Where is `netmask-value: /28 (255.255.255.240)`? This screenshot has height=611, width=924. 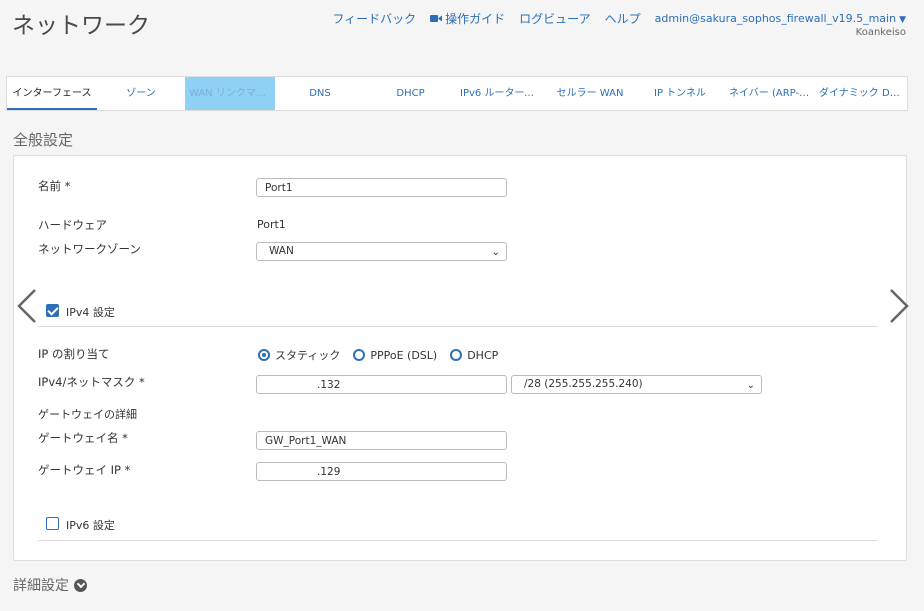 netmask-value: /28 (255.255.255.240) is located at coordinates (583, 384).